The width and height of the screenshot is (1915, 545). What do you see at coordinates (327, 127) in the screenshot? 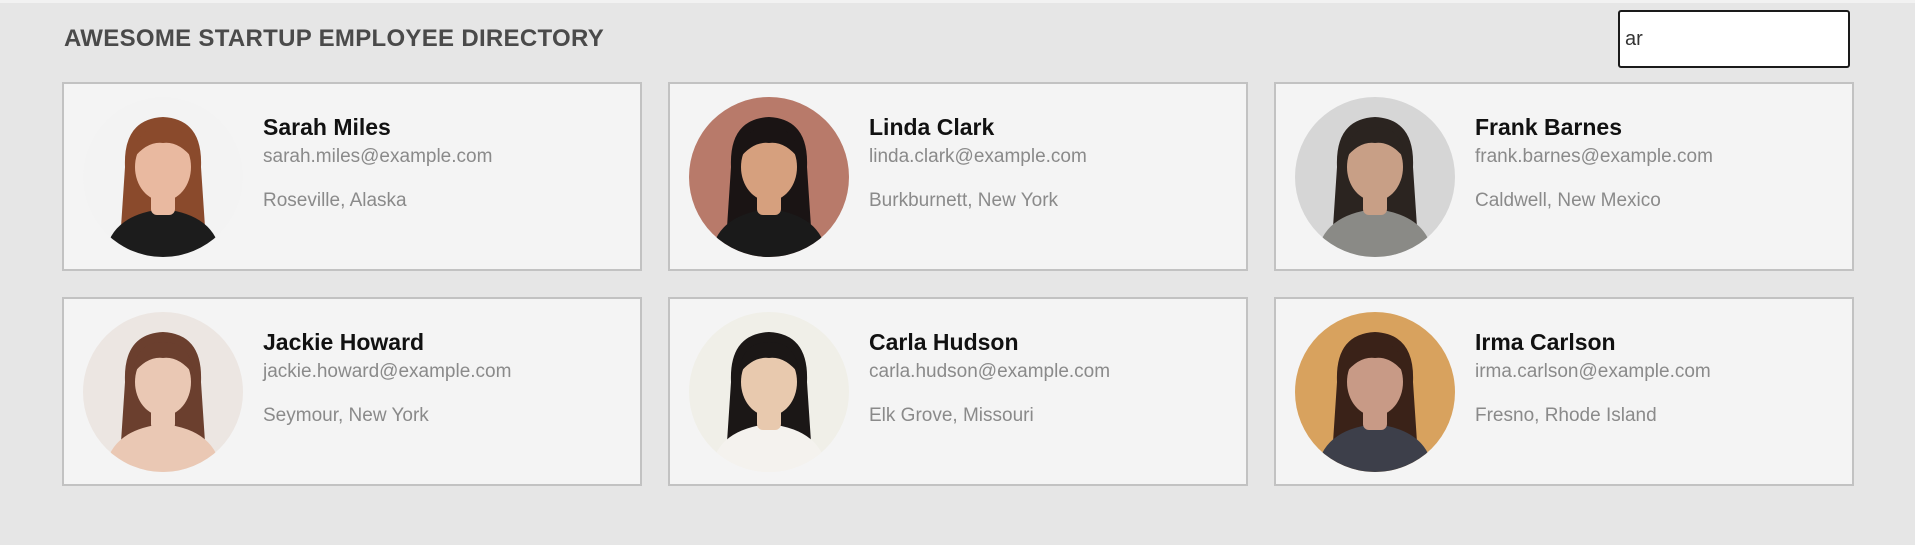
I see `employee-name: Sarah Miles` at bounding box center [327, 127].